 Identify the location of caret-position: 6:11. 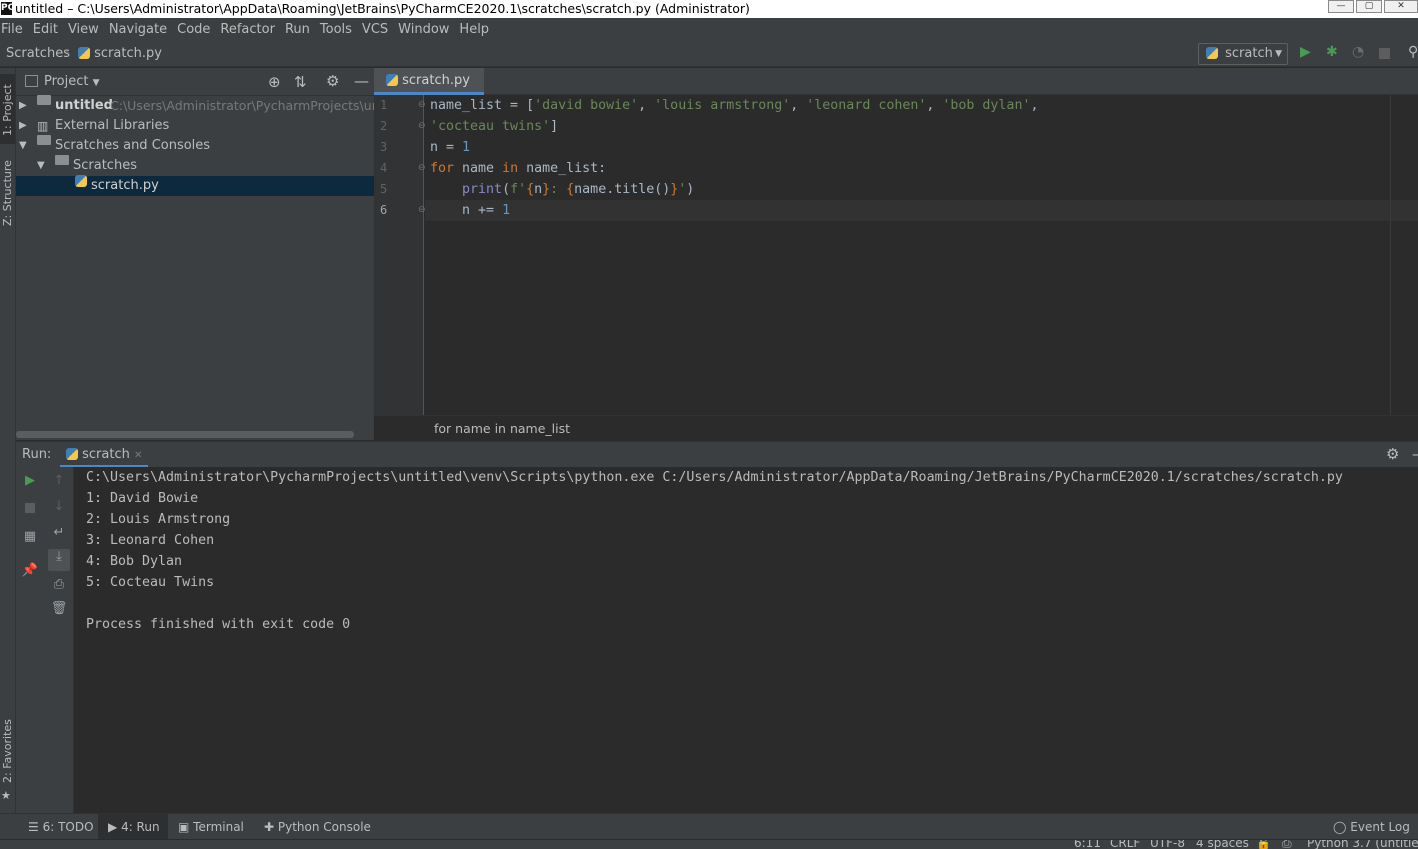
(1087, 844).